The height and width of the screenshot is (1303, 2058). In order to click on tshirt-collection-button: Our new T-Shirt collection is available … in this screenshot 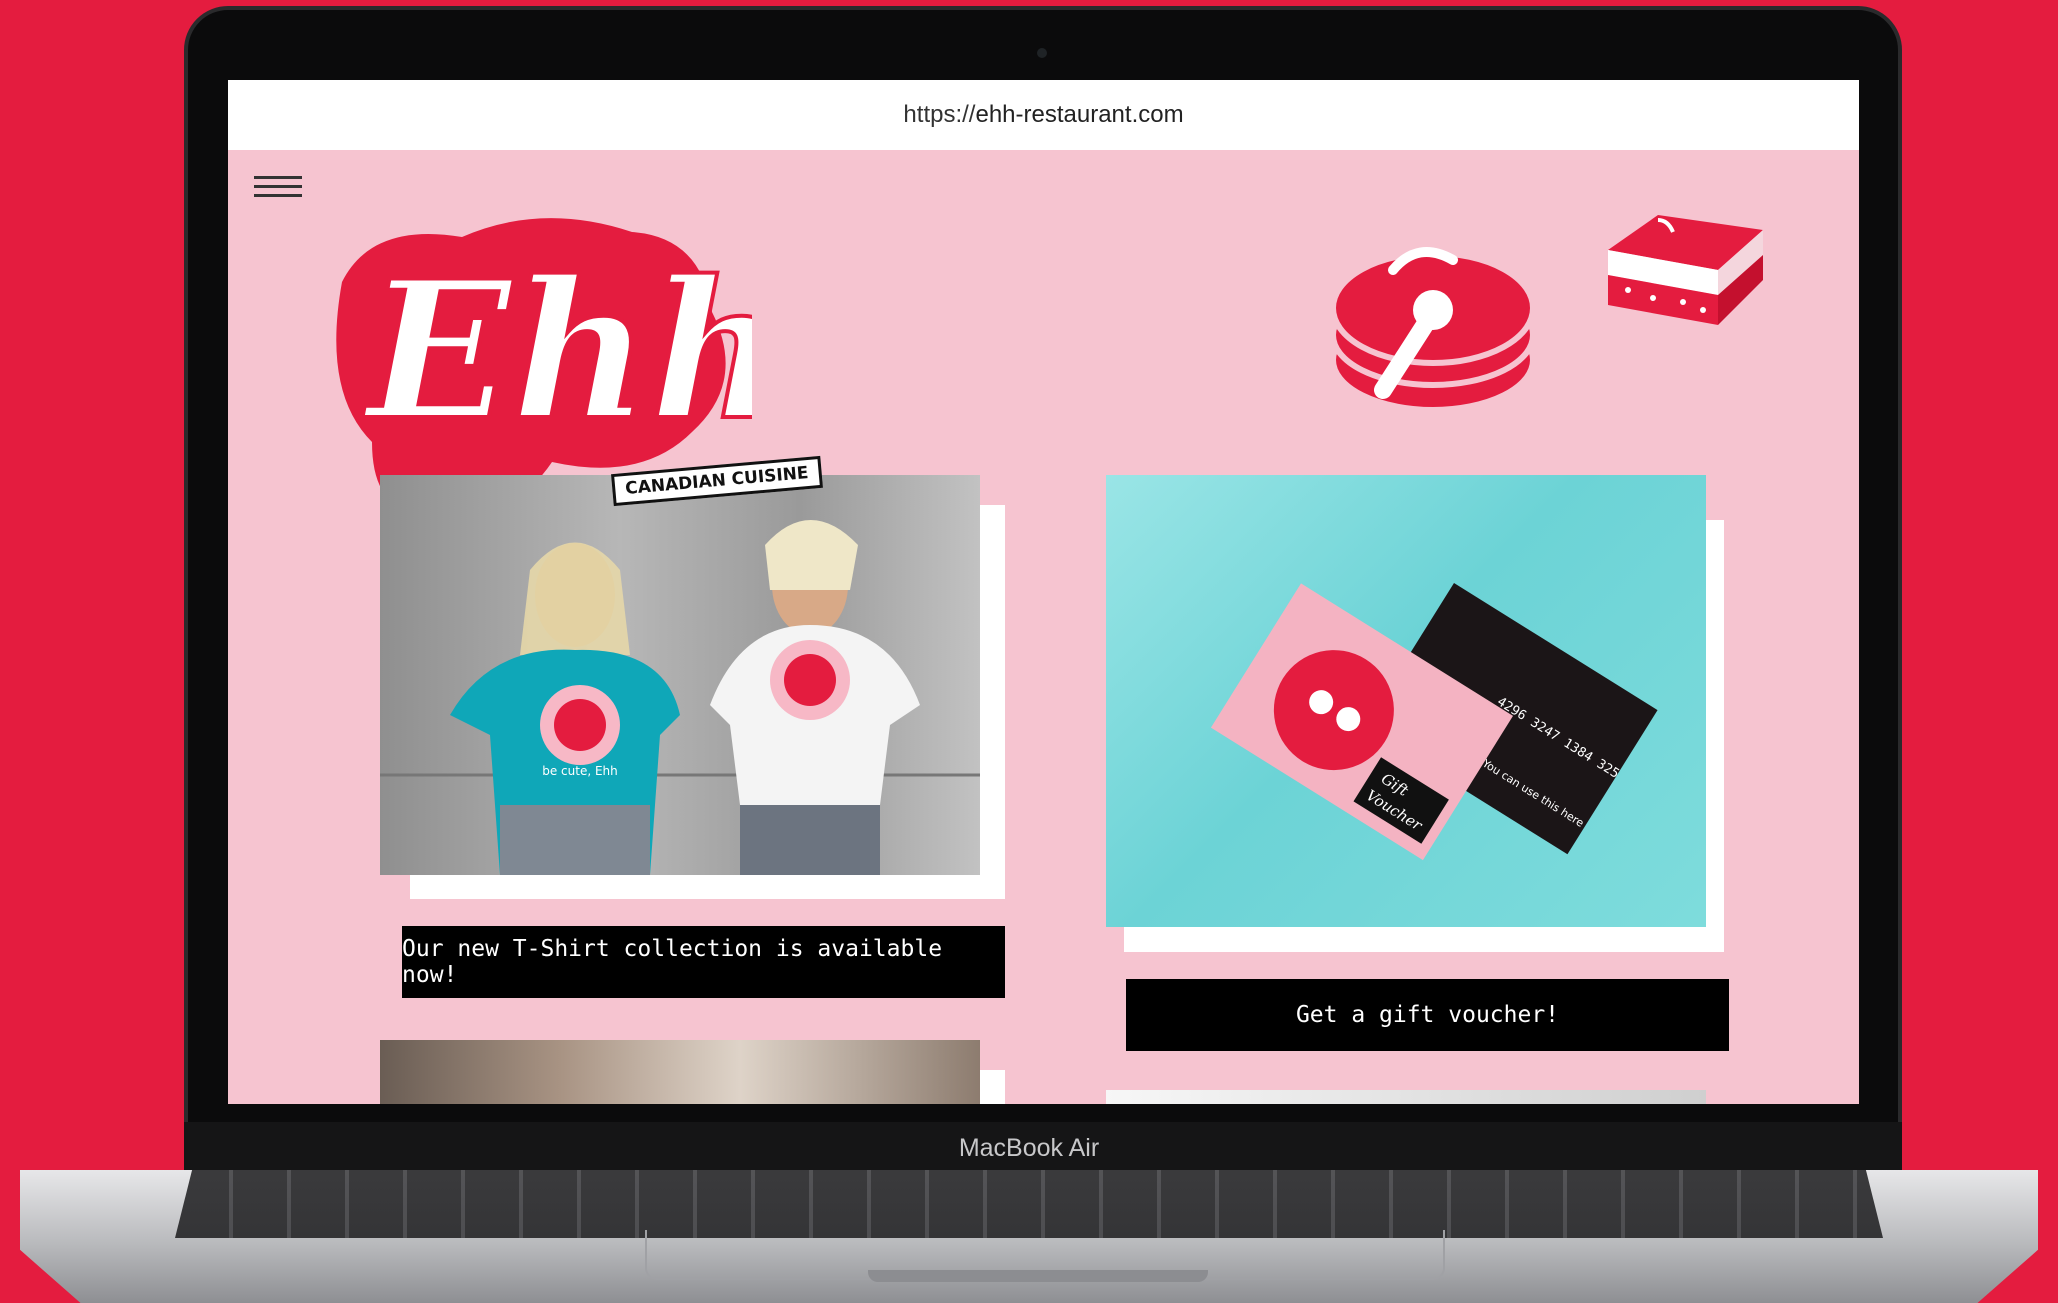, I will do `click(703, 962)`.